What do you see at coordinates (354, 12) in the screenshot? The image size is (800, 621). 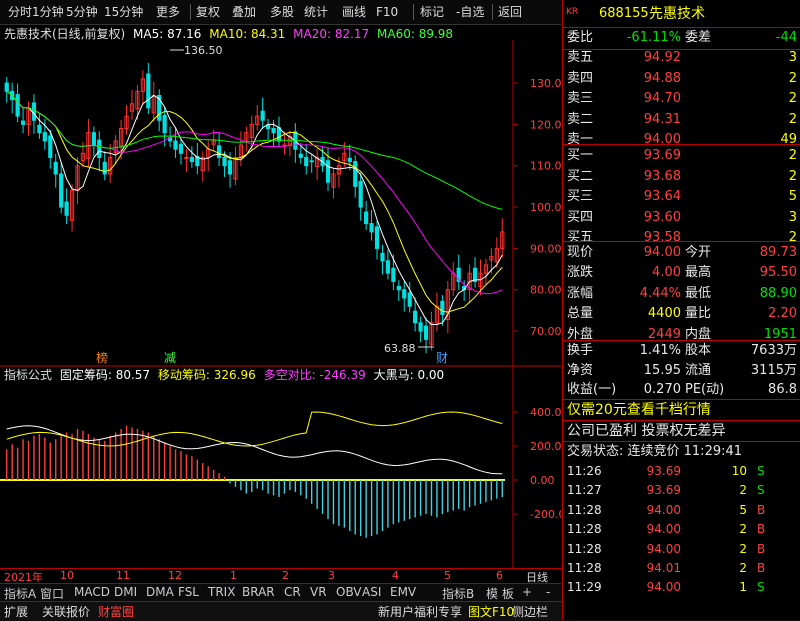 I see `toolbar-item-9: 画线` at bounding box center [354, 12].